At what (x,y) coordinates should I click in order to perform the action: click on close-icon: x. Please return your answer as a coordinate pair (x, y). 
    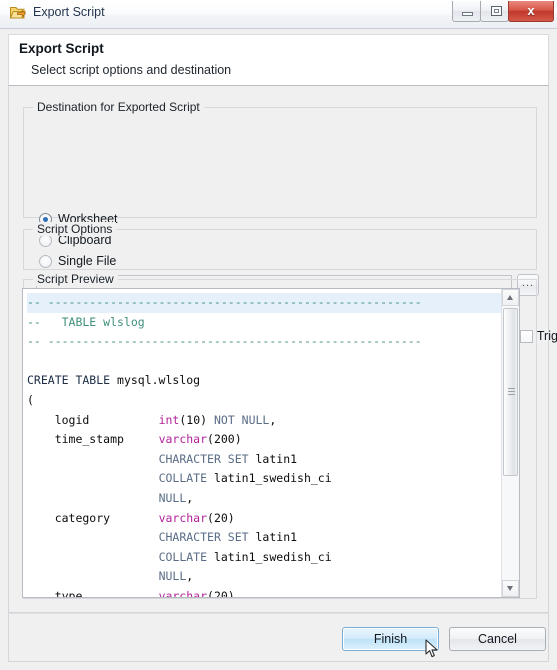
    Looking at the image, I should click on (531, 10).